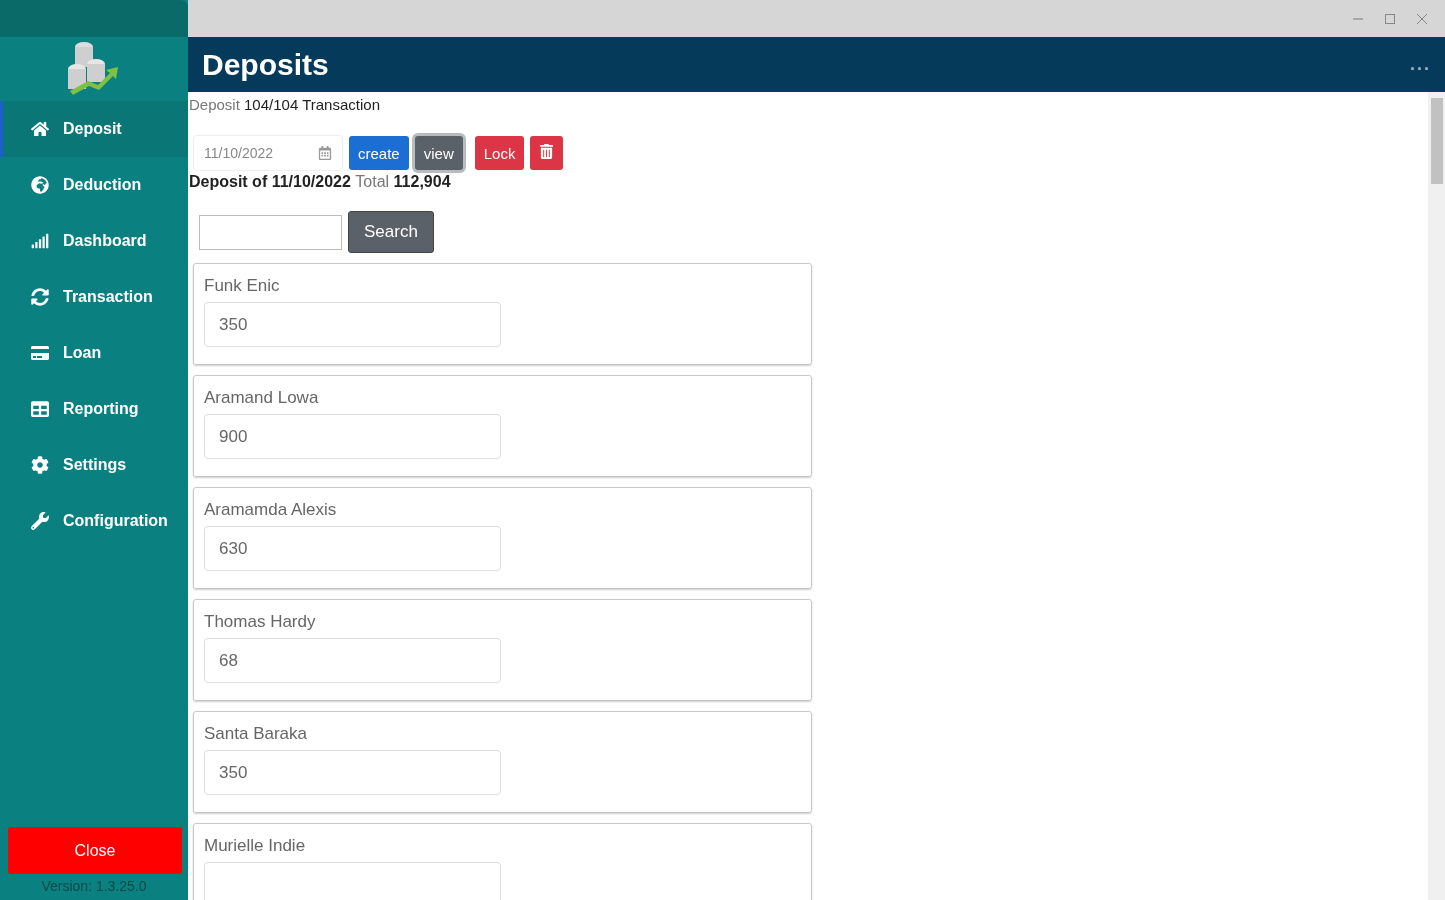 Image resolution: width=1445 pixels, height=900 pixels. What do you see at coordinates (94, 409) in the screenshot?
I see `nav-item: Reporting` at bounding box center [94, 409].